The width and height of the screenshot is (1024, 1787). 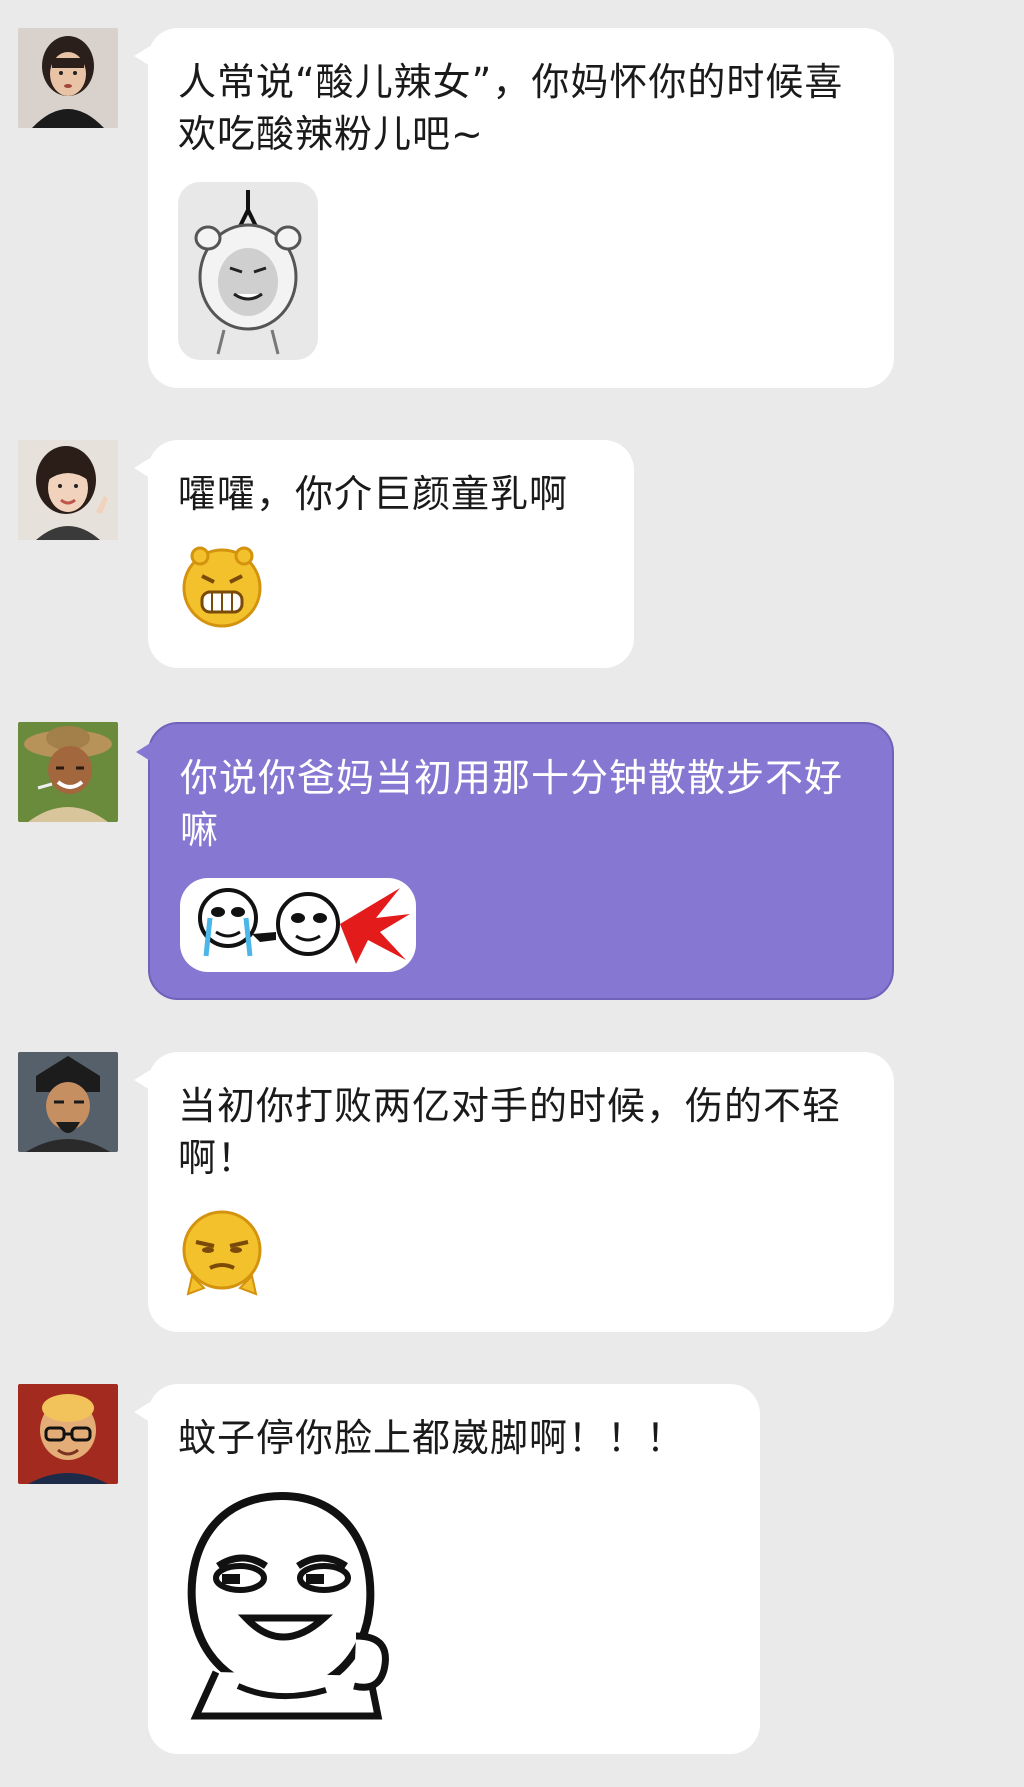 I want to click on woman-avatar, so click(x=68, y=78).